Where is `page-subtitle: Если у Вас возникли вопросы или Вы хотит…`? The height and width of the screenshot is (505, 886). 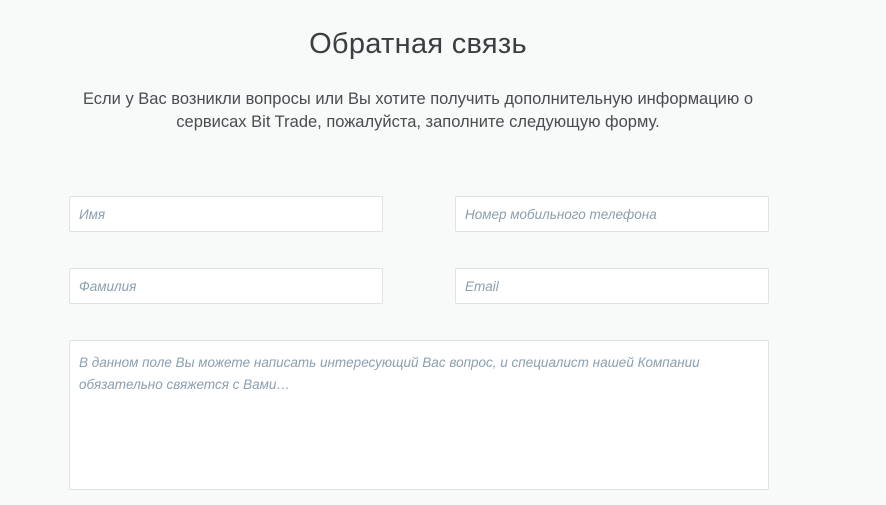
page-subtitle: Если у Вас возникли вопросы или Вы хотит… is located at coordinates (418, 110).